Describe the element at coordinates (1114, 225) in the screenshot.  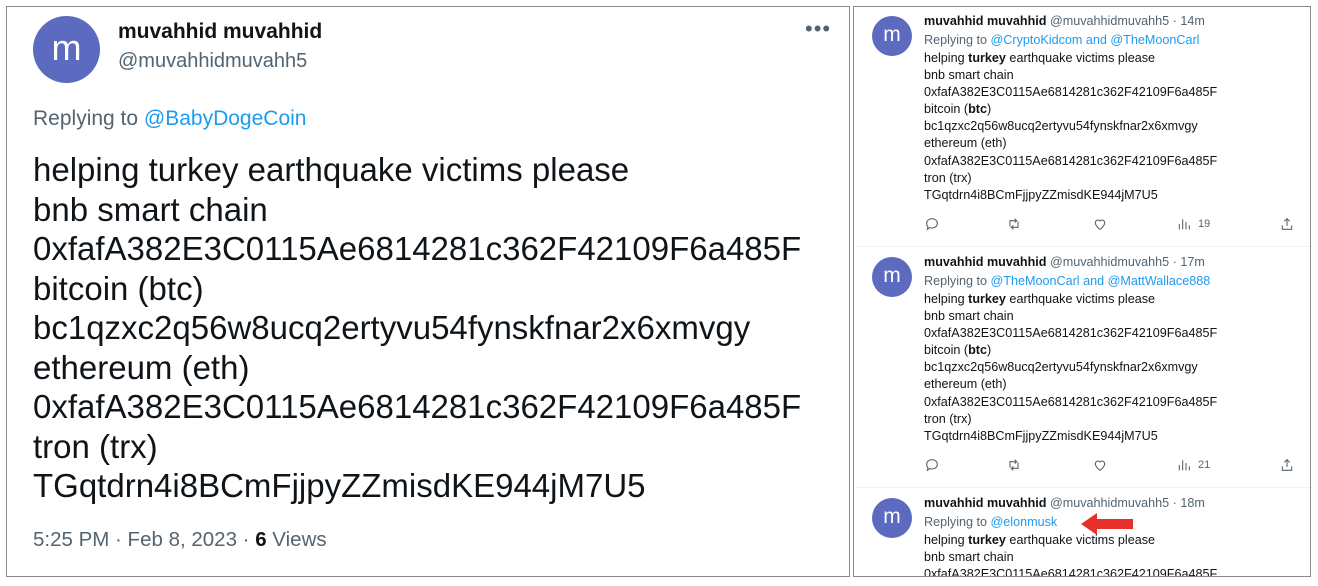
I see `action-bar: 19` at that location.